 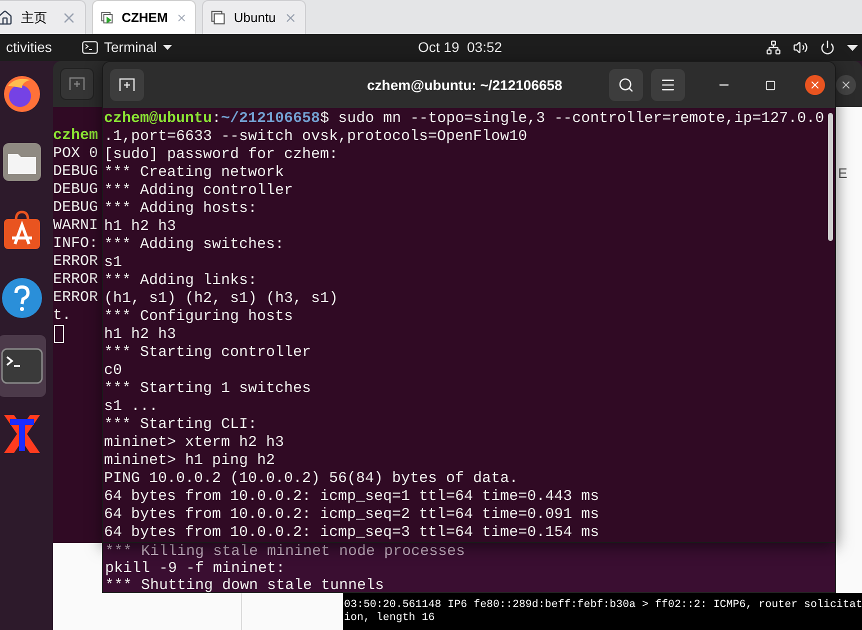 I want to click on terminal-line: *** Killing stale mininet node processes, so click(x=285, y=551).